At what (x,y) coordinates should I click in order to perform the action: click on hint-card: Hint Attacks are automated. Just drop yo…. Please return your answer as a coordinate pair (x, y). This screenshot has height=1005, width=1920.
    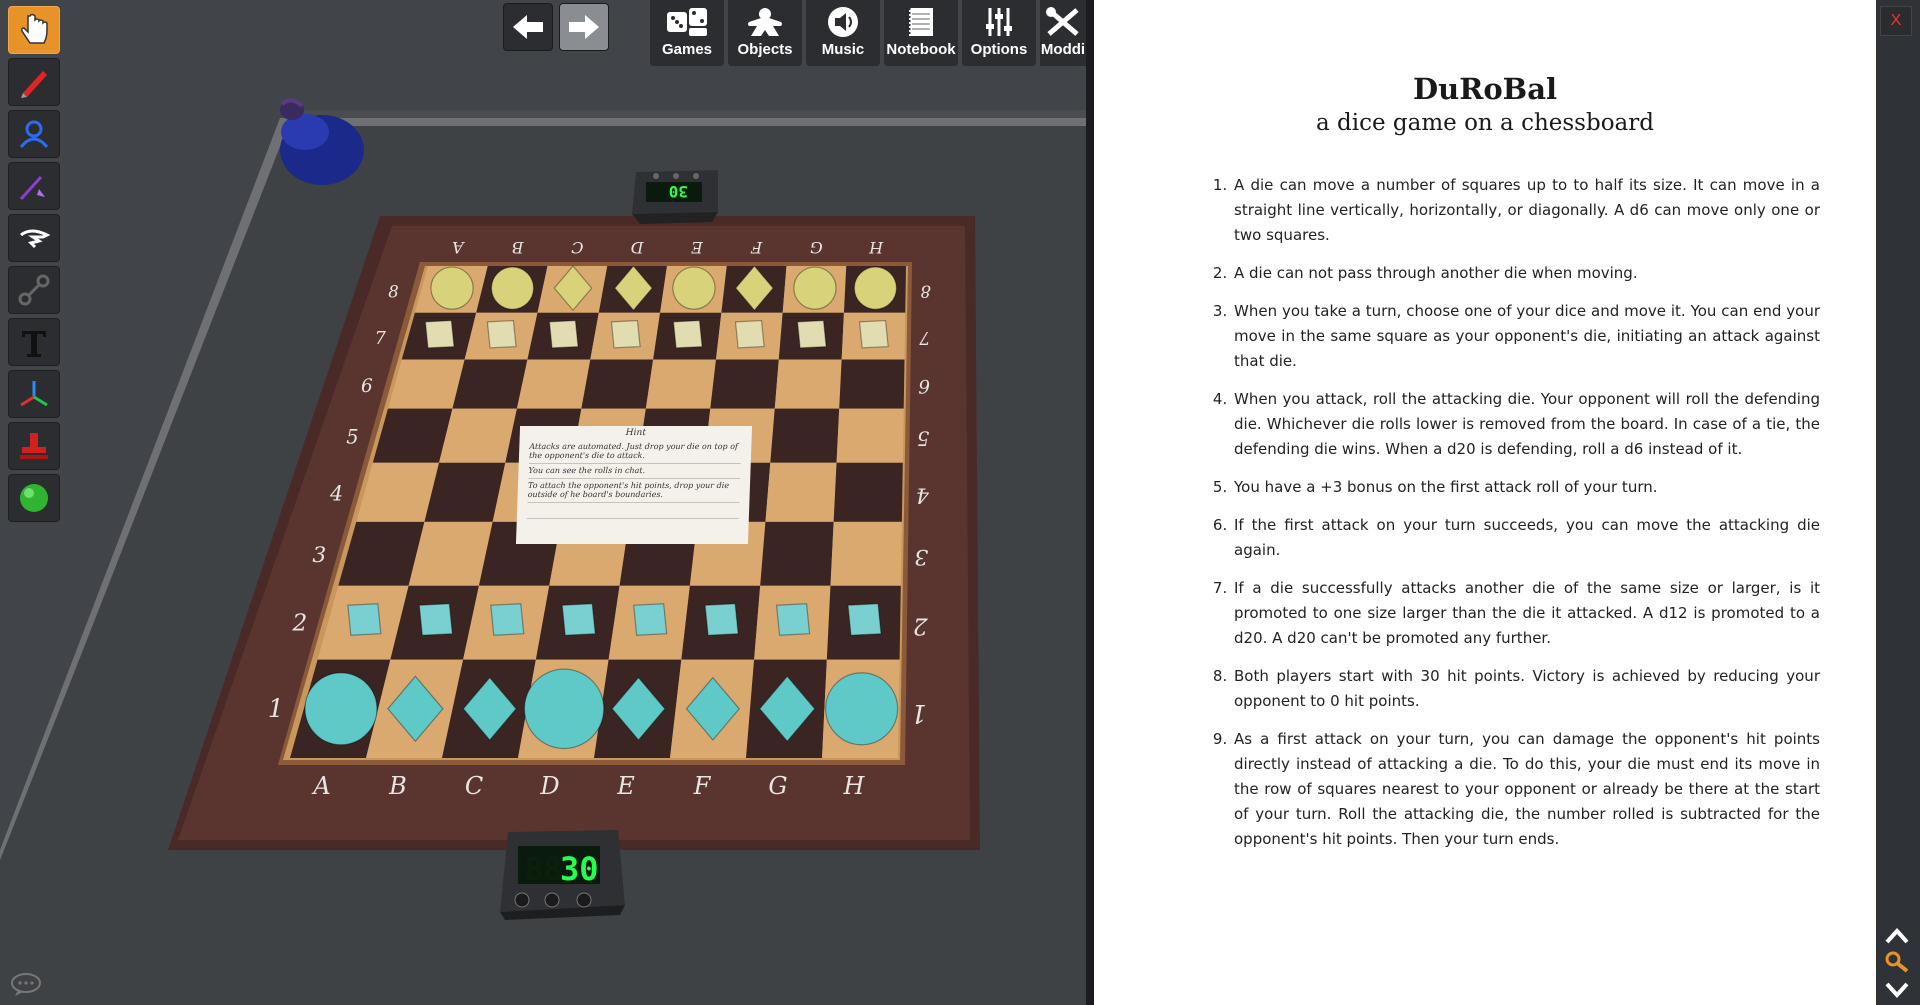
    Looking at the image, I should click on (634, 485).